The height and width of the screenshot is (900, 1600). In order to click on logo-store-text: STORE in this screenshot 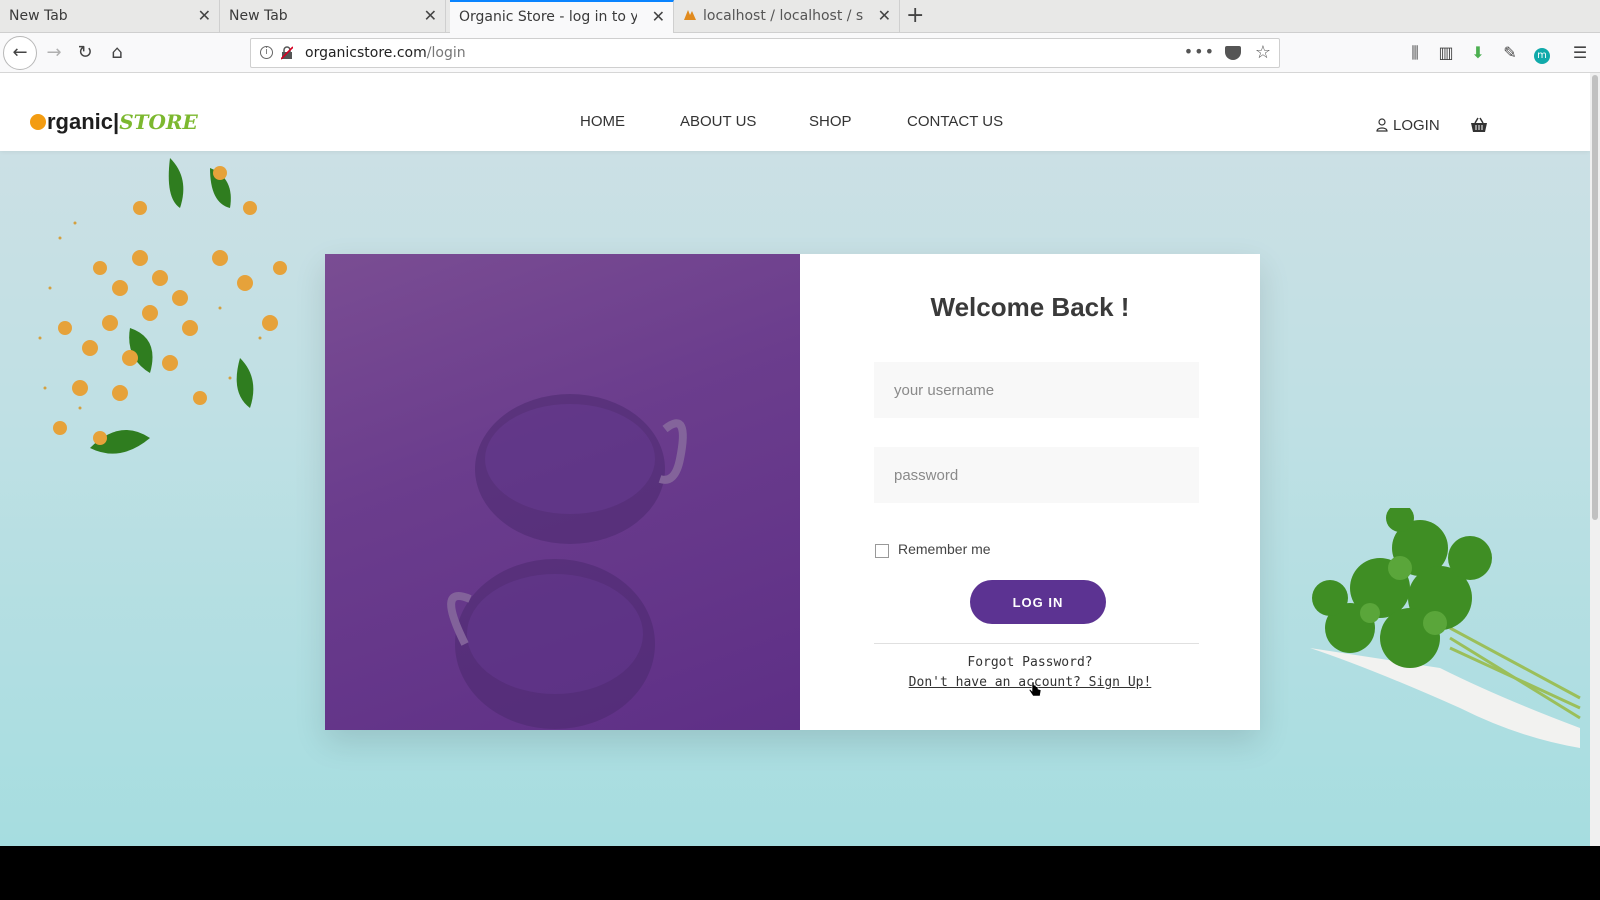, I will do `click(158, 122)`.